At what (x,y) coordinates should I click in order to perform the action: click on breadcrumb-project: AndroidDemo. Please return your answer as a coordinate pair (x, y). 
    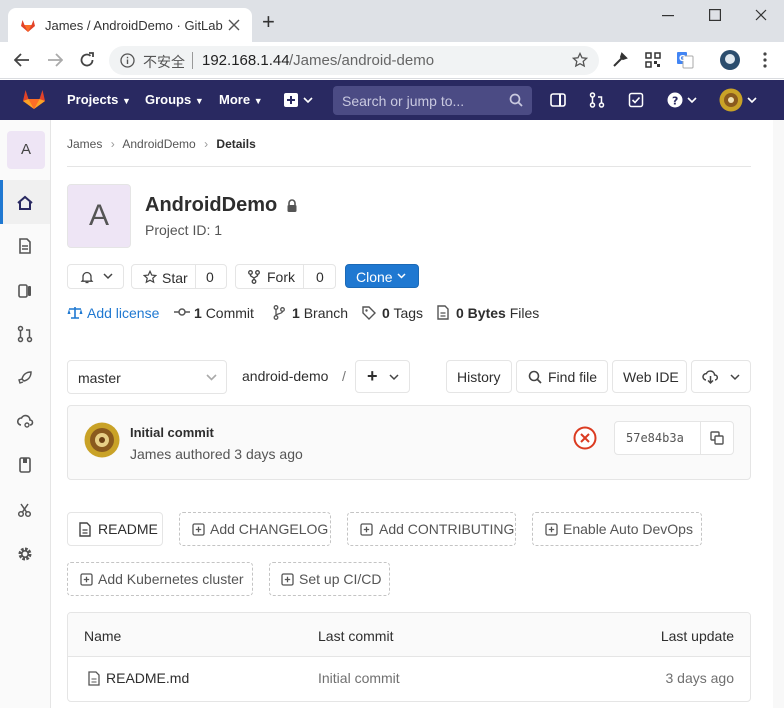
    Looking at the image, I should click on (158, 144).